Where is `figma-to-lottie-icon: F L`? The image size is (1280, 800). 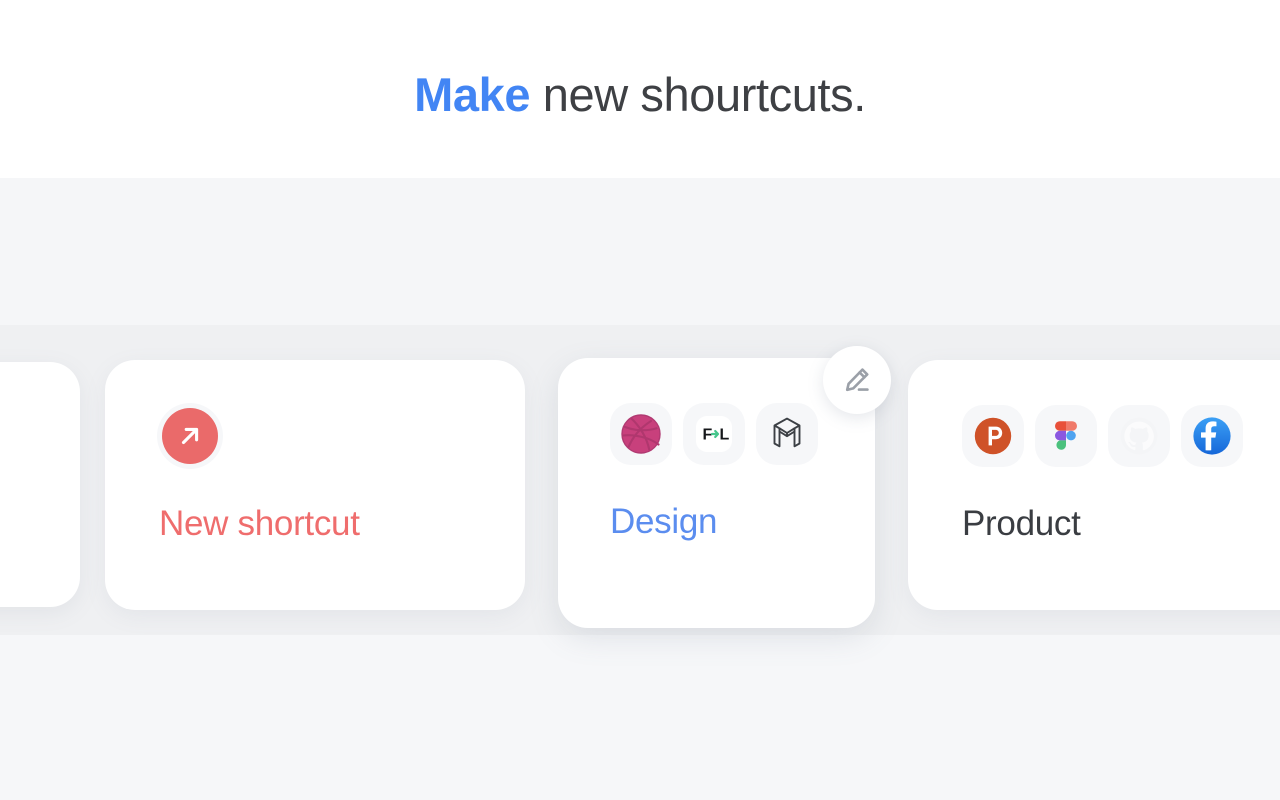 figma-to-lottie-icon: F L is located at coordinates (714, 434).